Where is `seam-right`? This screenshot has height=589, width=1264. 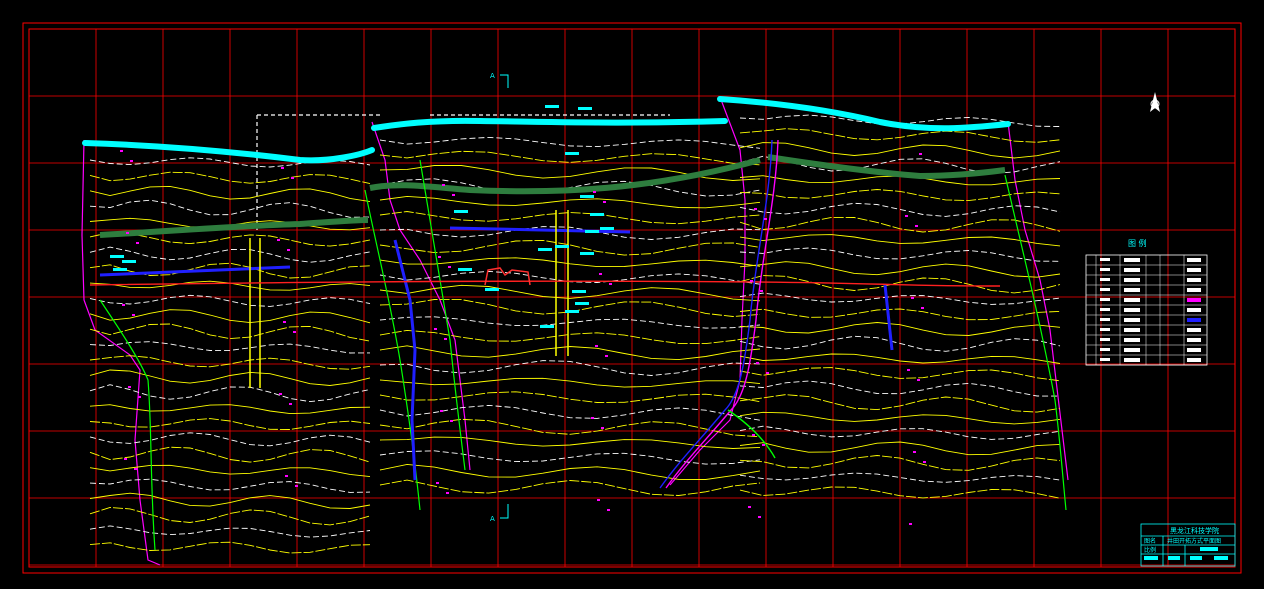
seam-right is located at coordinates (886, 167).